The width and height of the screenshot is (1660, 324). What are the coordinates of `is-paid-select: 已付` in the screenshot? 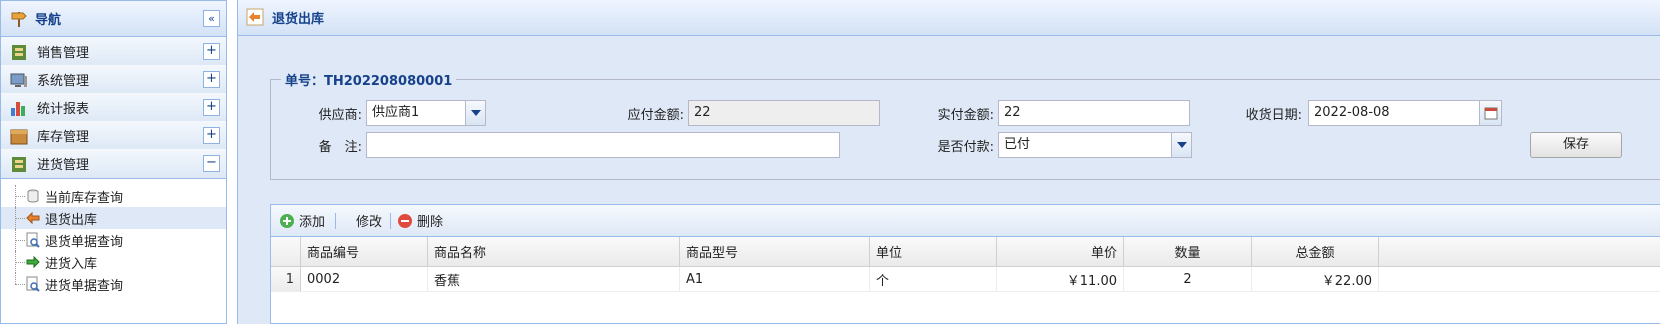 It's located at (1095, 145).